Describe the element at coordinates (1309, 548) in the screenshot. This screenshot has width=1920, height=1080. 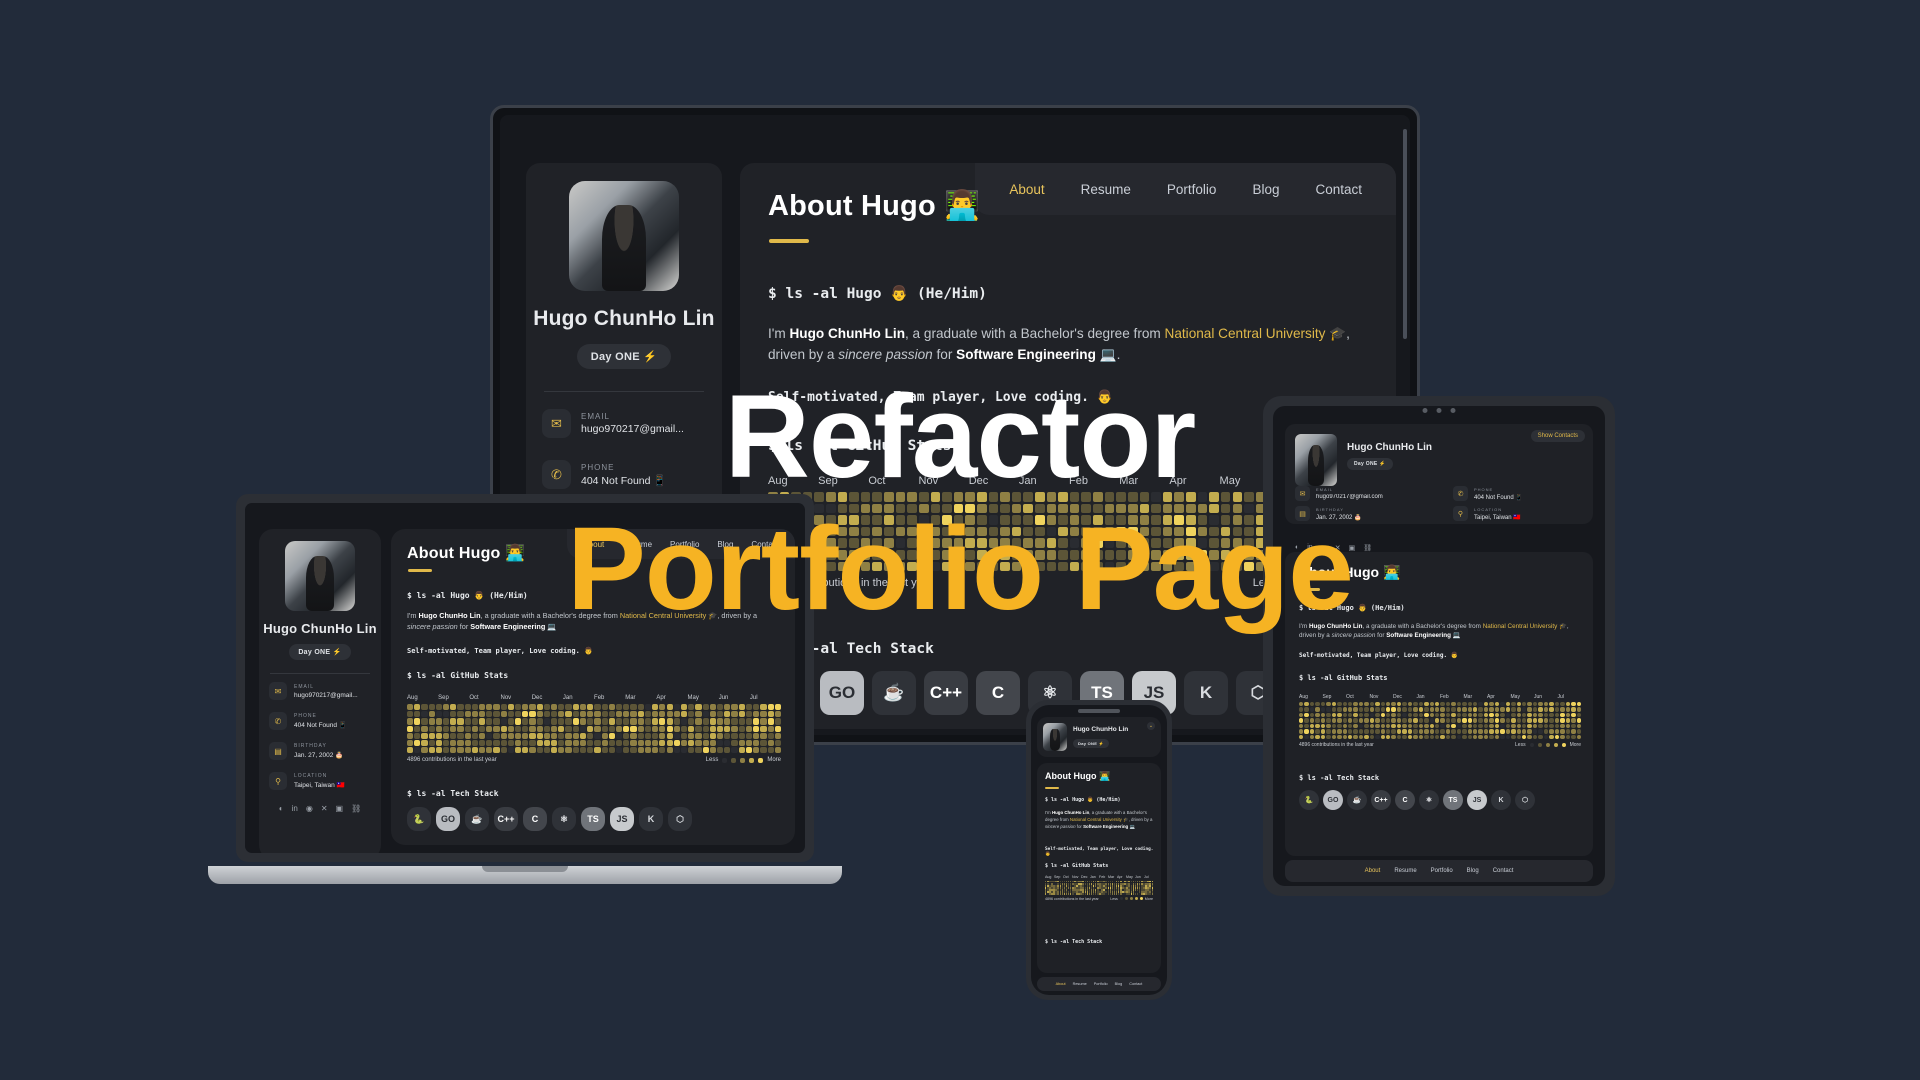
I see `linkedin-icon: in` at that location.